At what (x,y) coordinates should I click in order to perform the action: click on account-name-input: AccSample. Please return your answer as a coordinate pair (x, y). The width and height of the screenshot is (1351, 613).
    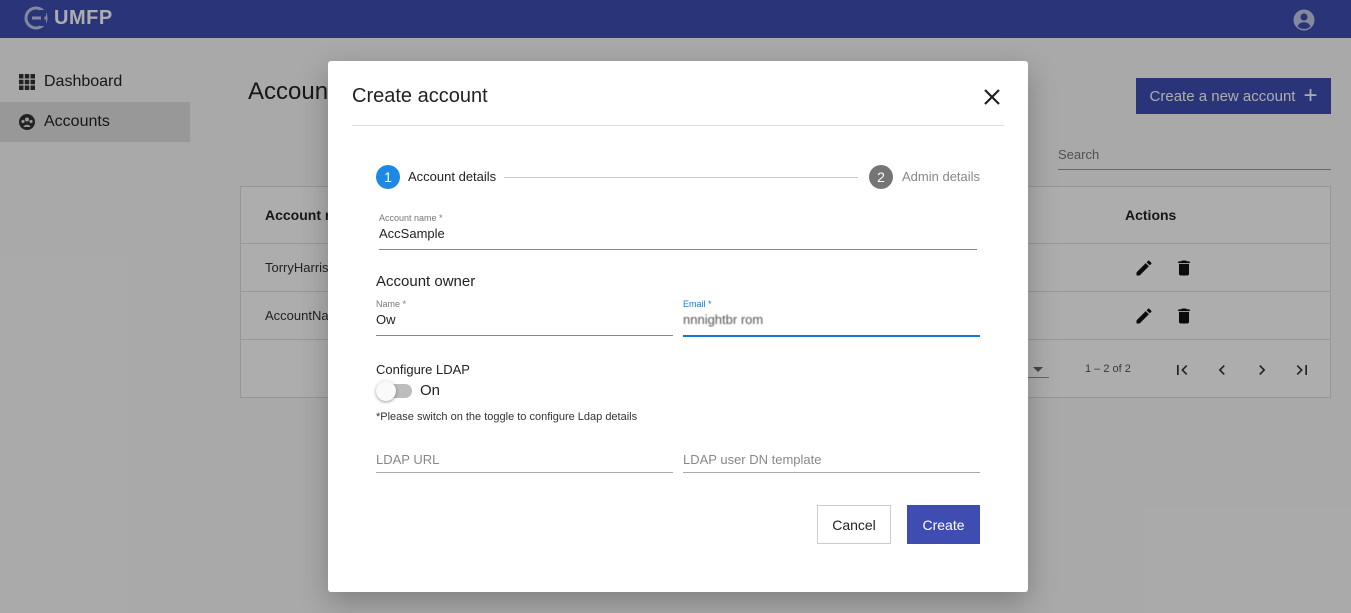
    Looking at the image, I should click on (678, 233).